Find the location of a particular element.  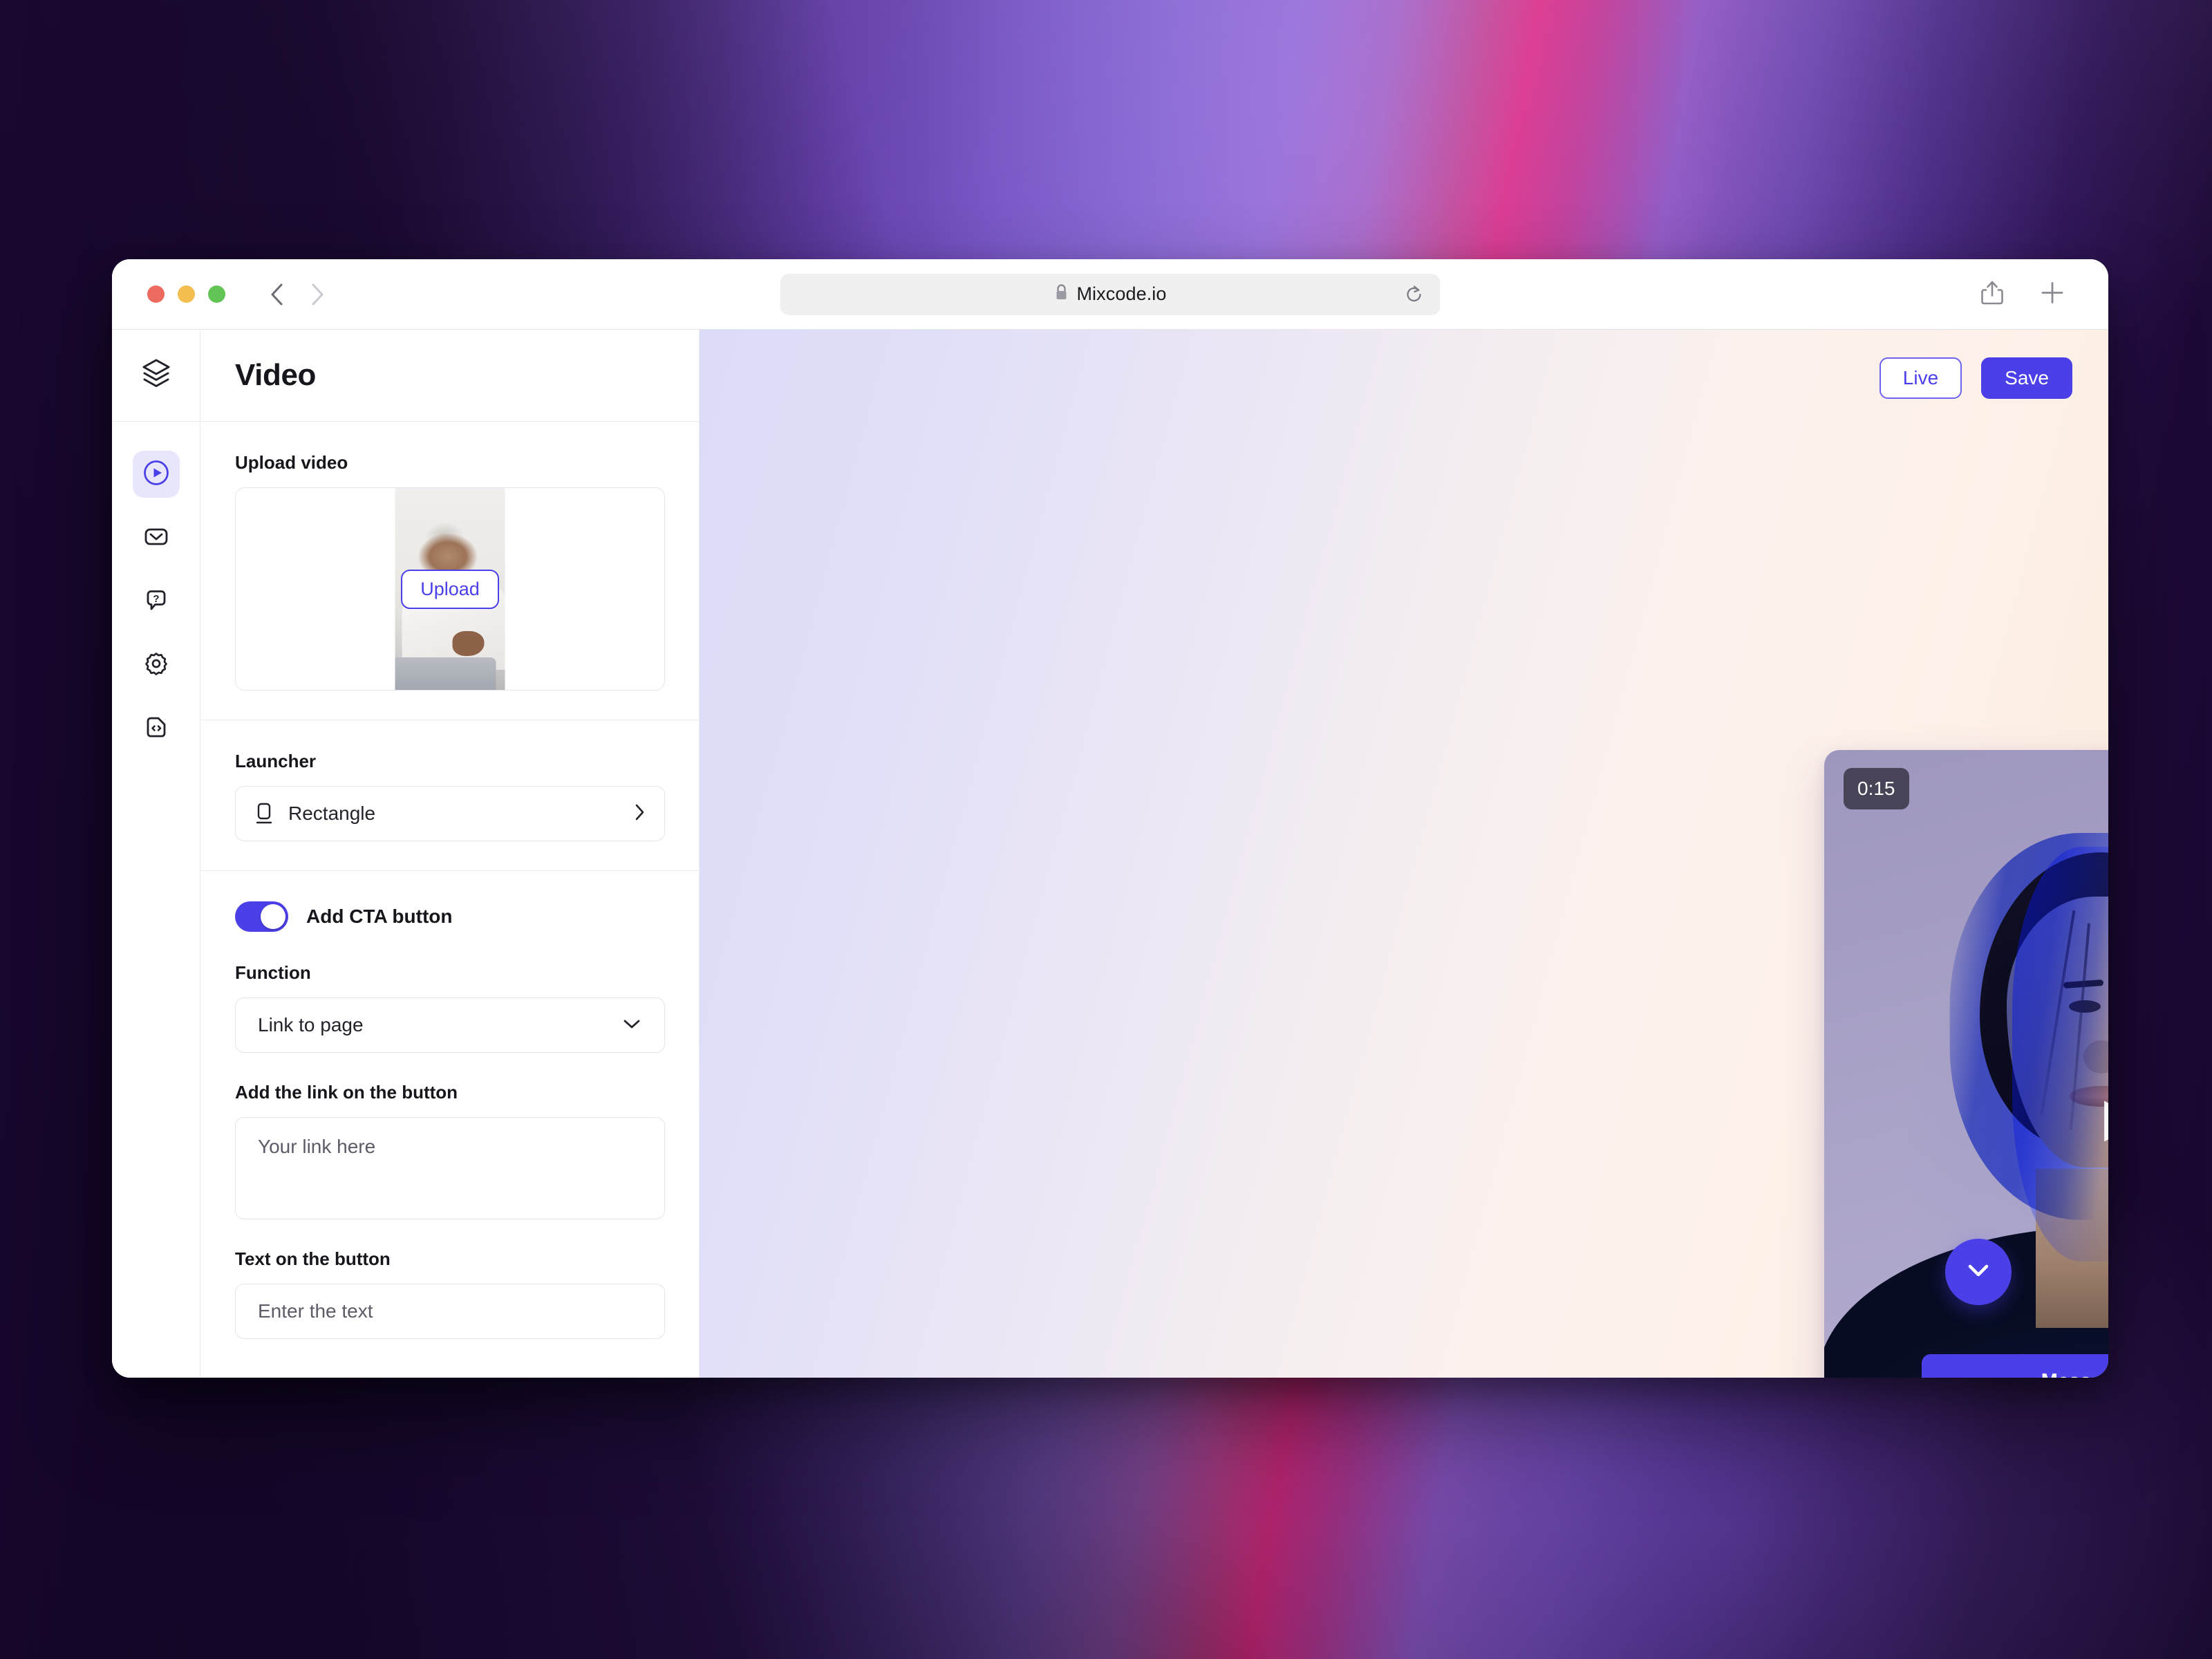

url-text: Mixcode.io is located at coordinates (1121, 293).